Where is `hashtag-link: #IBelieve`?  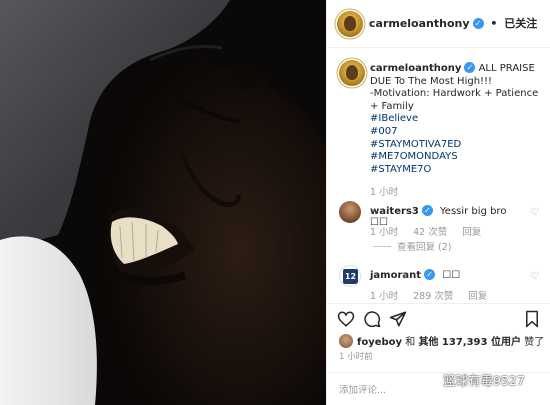
hashtag-link: #IBelieve is located at coordinates (457, 119).